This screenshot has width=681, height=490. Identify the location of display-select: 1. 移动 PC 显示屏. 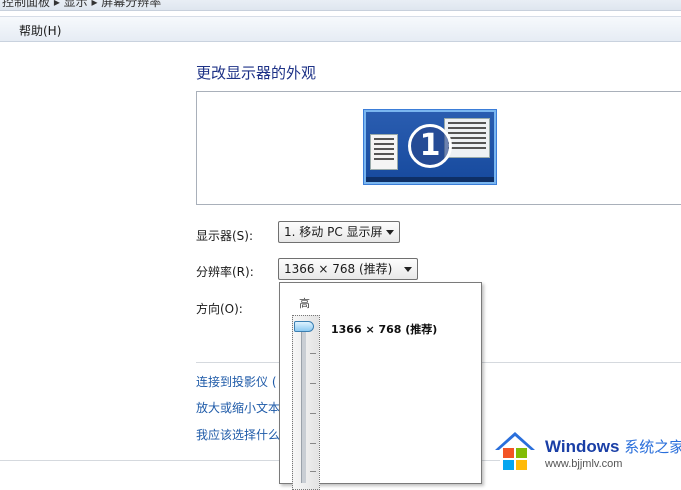
(339, 232).